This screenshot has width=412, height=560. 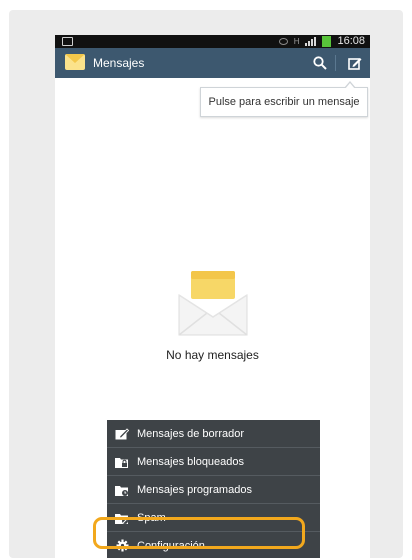 What do you see at coordinates (284, 99) in the screenshot?
I see `compose-hint-tooltip: Pulse para escribir un mensaje` at bounding box center [284, 99].